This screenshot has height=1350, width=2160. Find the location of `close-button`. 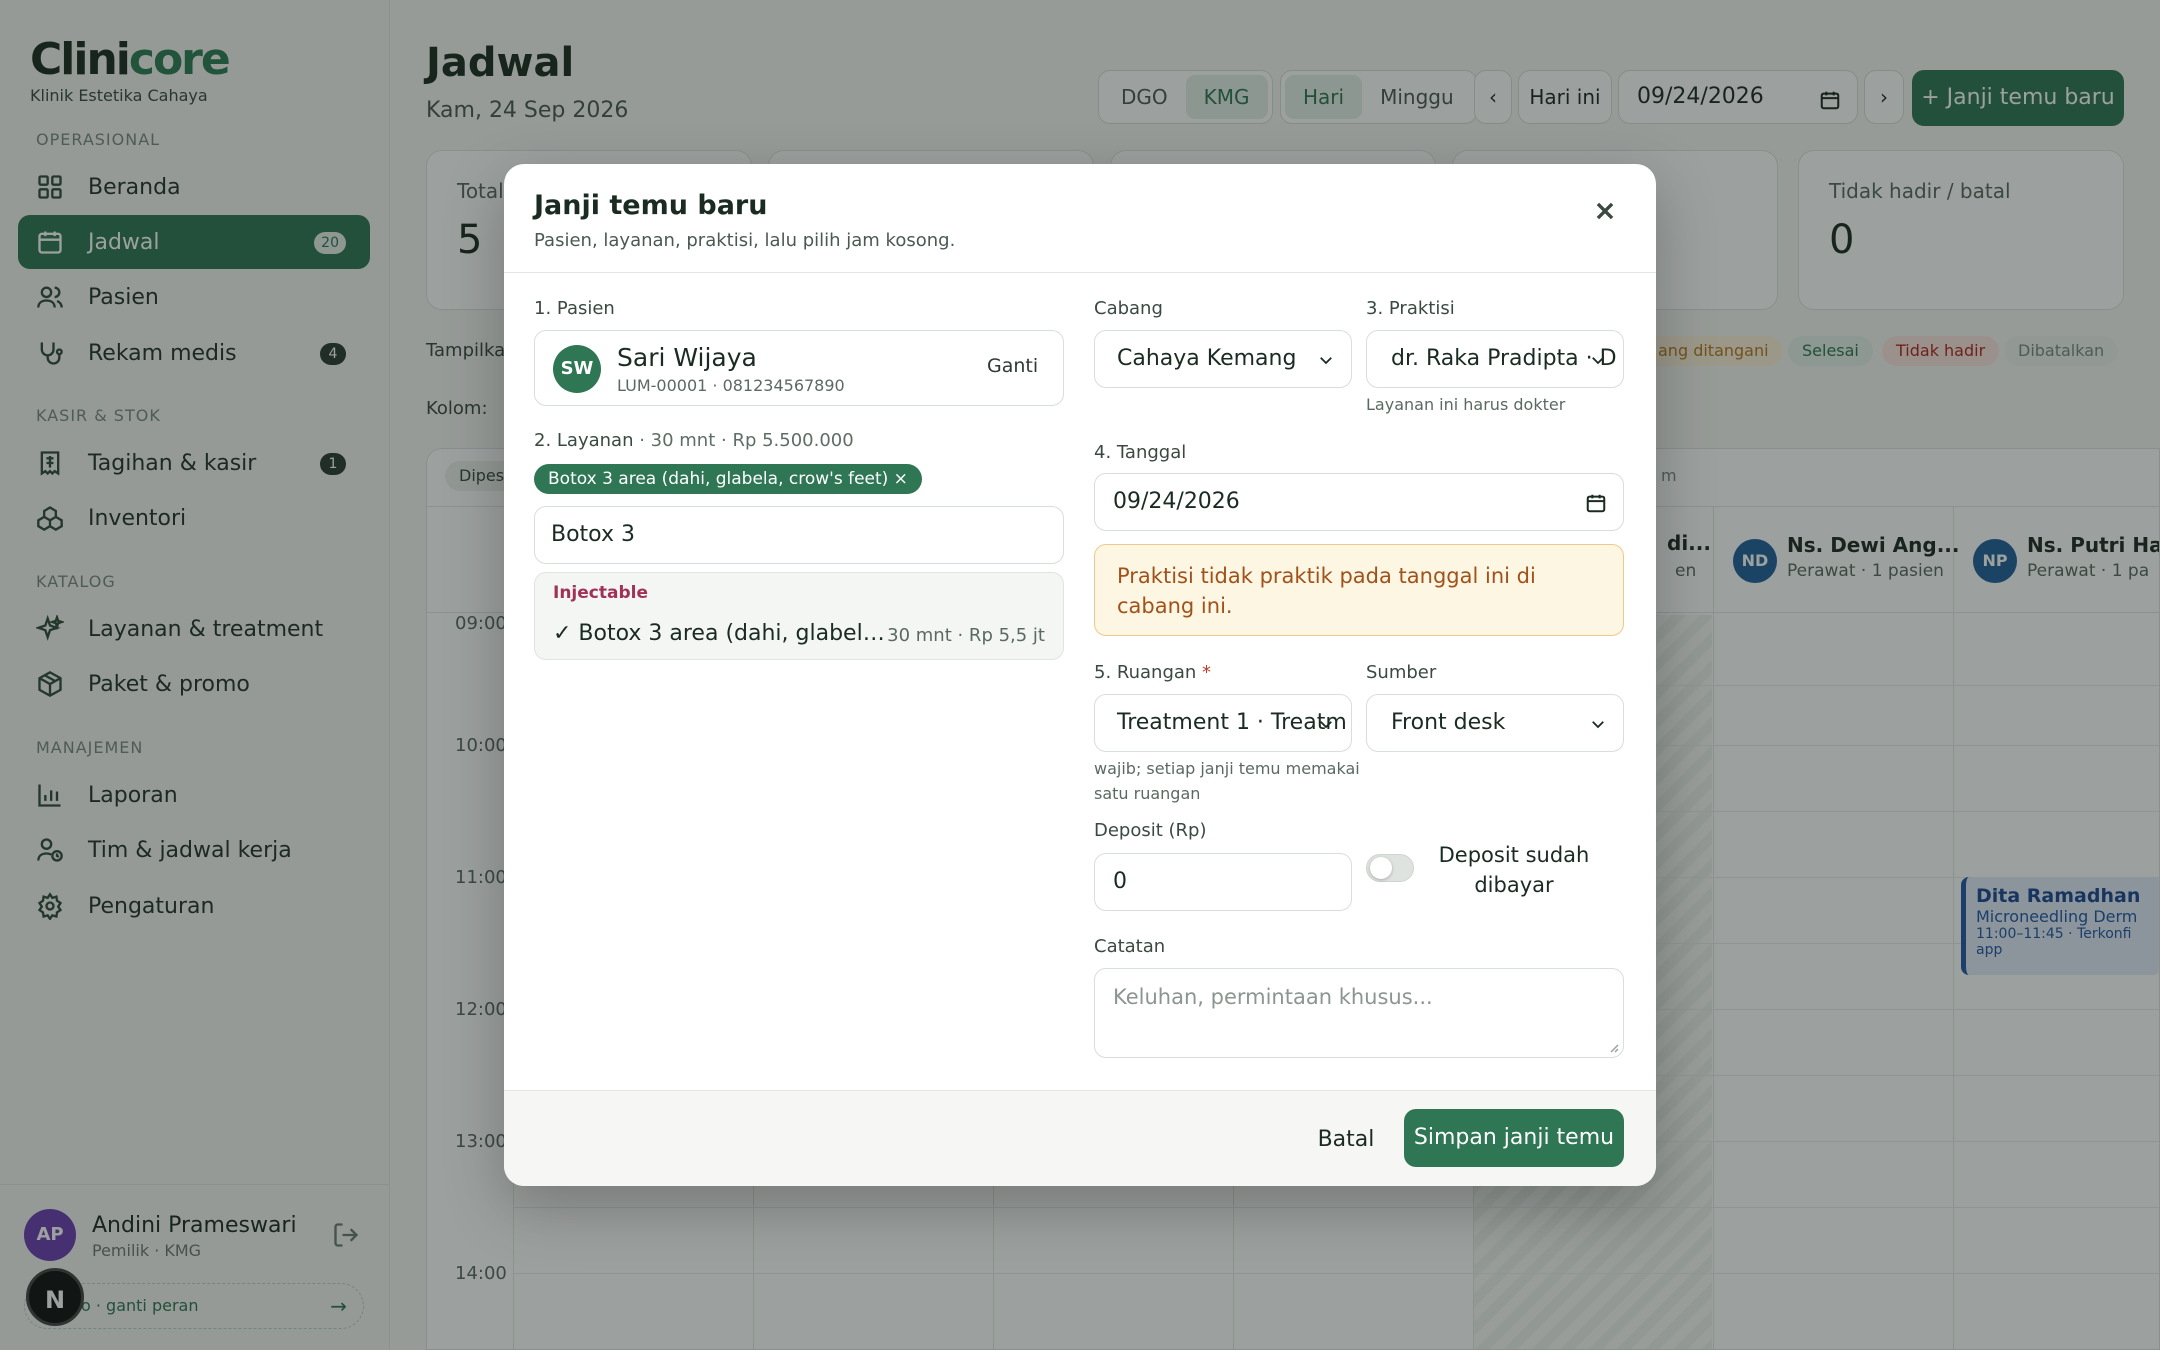

close-button is located at coordinates (1605, 211).